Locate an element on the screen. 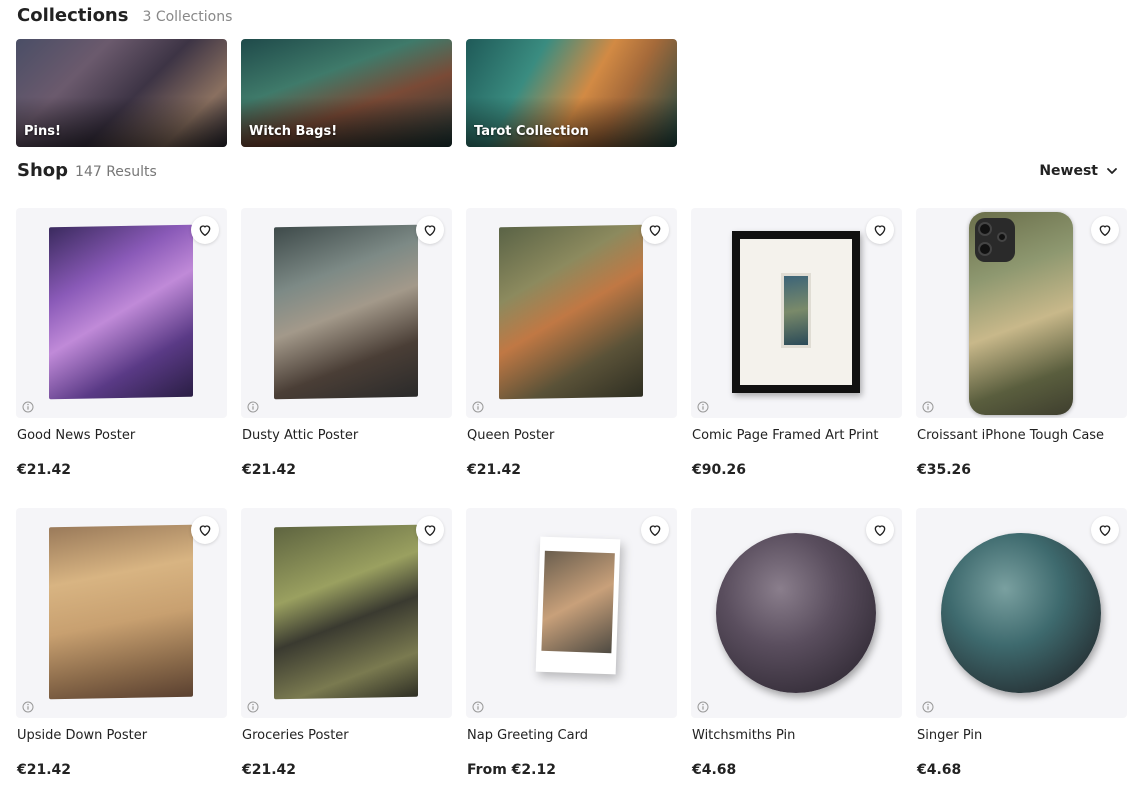 This screenshot has height=795, width=1142. product-card: Croissant iPhone Tough Case €35.26 is located at coordinates (1021, 358).